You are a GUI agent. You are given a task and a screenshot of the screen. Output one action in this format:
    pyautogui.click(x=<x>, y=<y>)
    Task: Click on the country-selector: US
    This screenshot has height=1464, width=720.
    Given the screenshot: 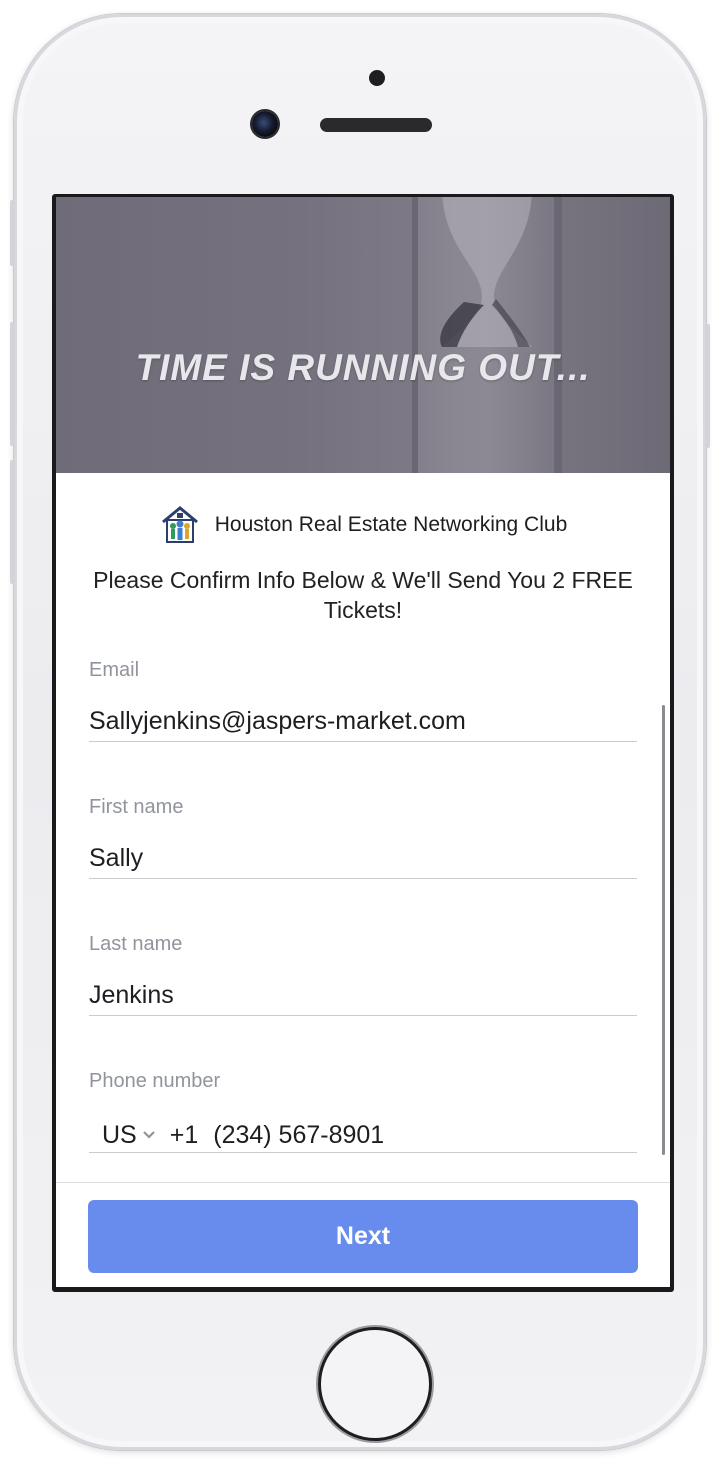 What is the action you would take?
    pyautogui.click(x=136, y=1135)
    